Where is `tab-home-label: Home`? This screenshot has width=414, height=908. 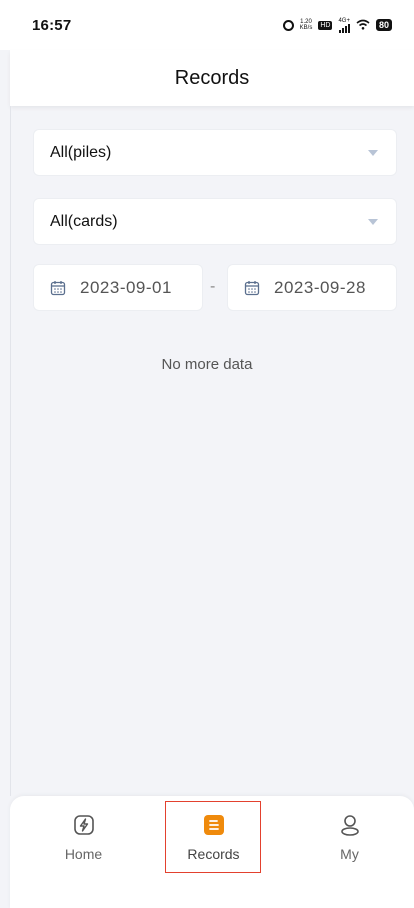
tab-home-label: Home is located at coordinates (83, 854).